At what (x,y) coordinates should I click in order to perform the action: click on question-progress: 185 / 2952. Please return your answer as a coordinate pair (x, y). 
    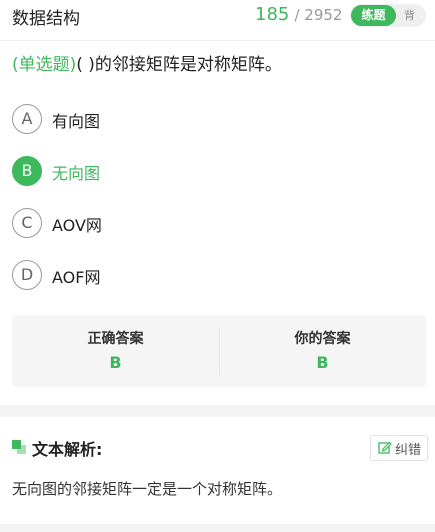
    Looking at the image, I should click on (298, 14).